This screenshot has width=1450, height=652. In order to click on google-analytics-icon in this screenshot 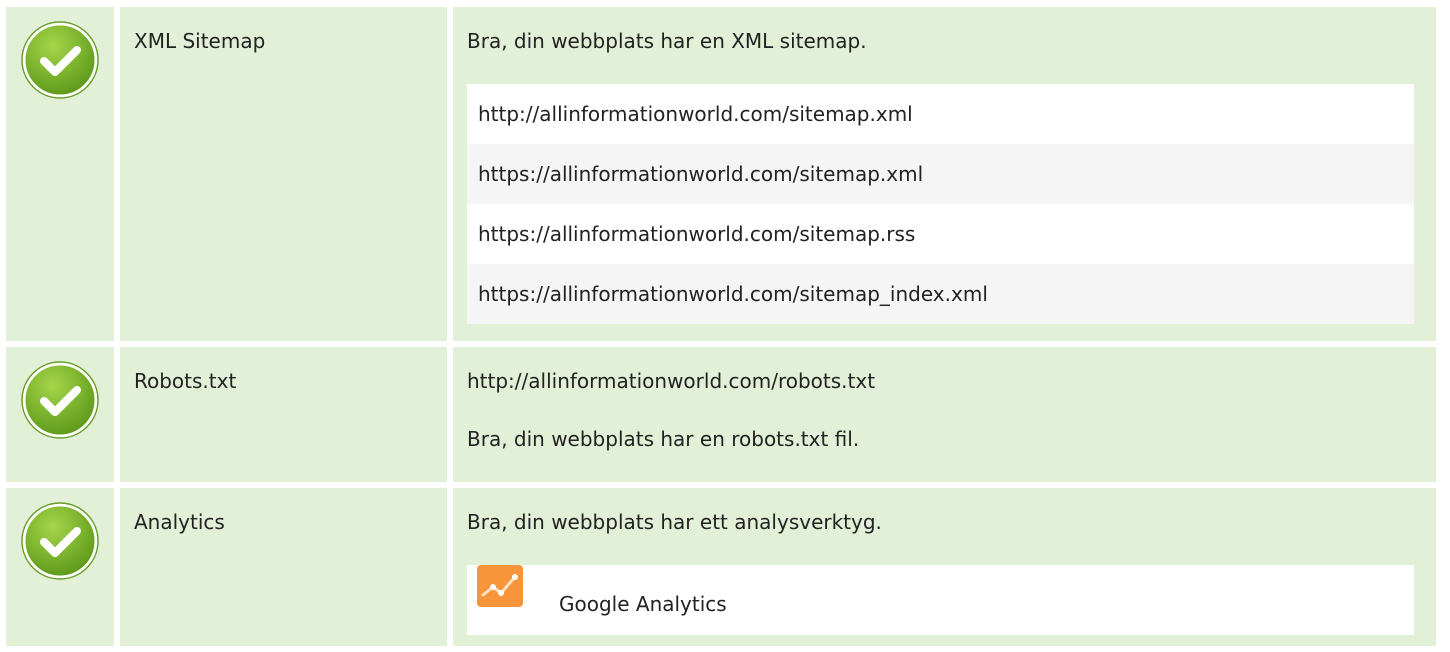, I will do `click(500, 586)`.